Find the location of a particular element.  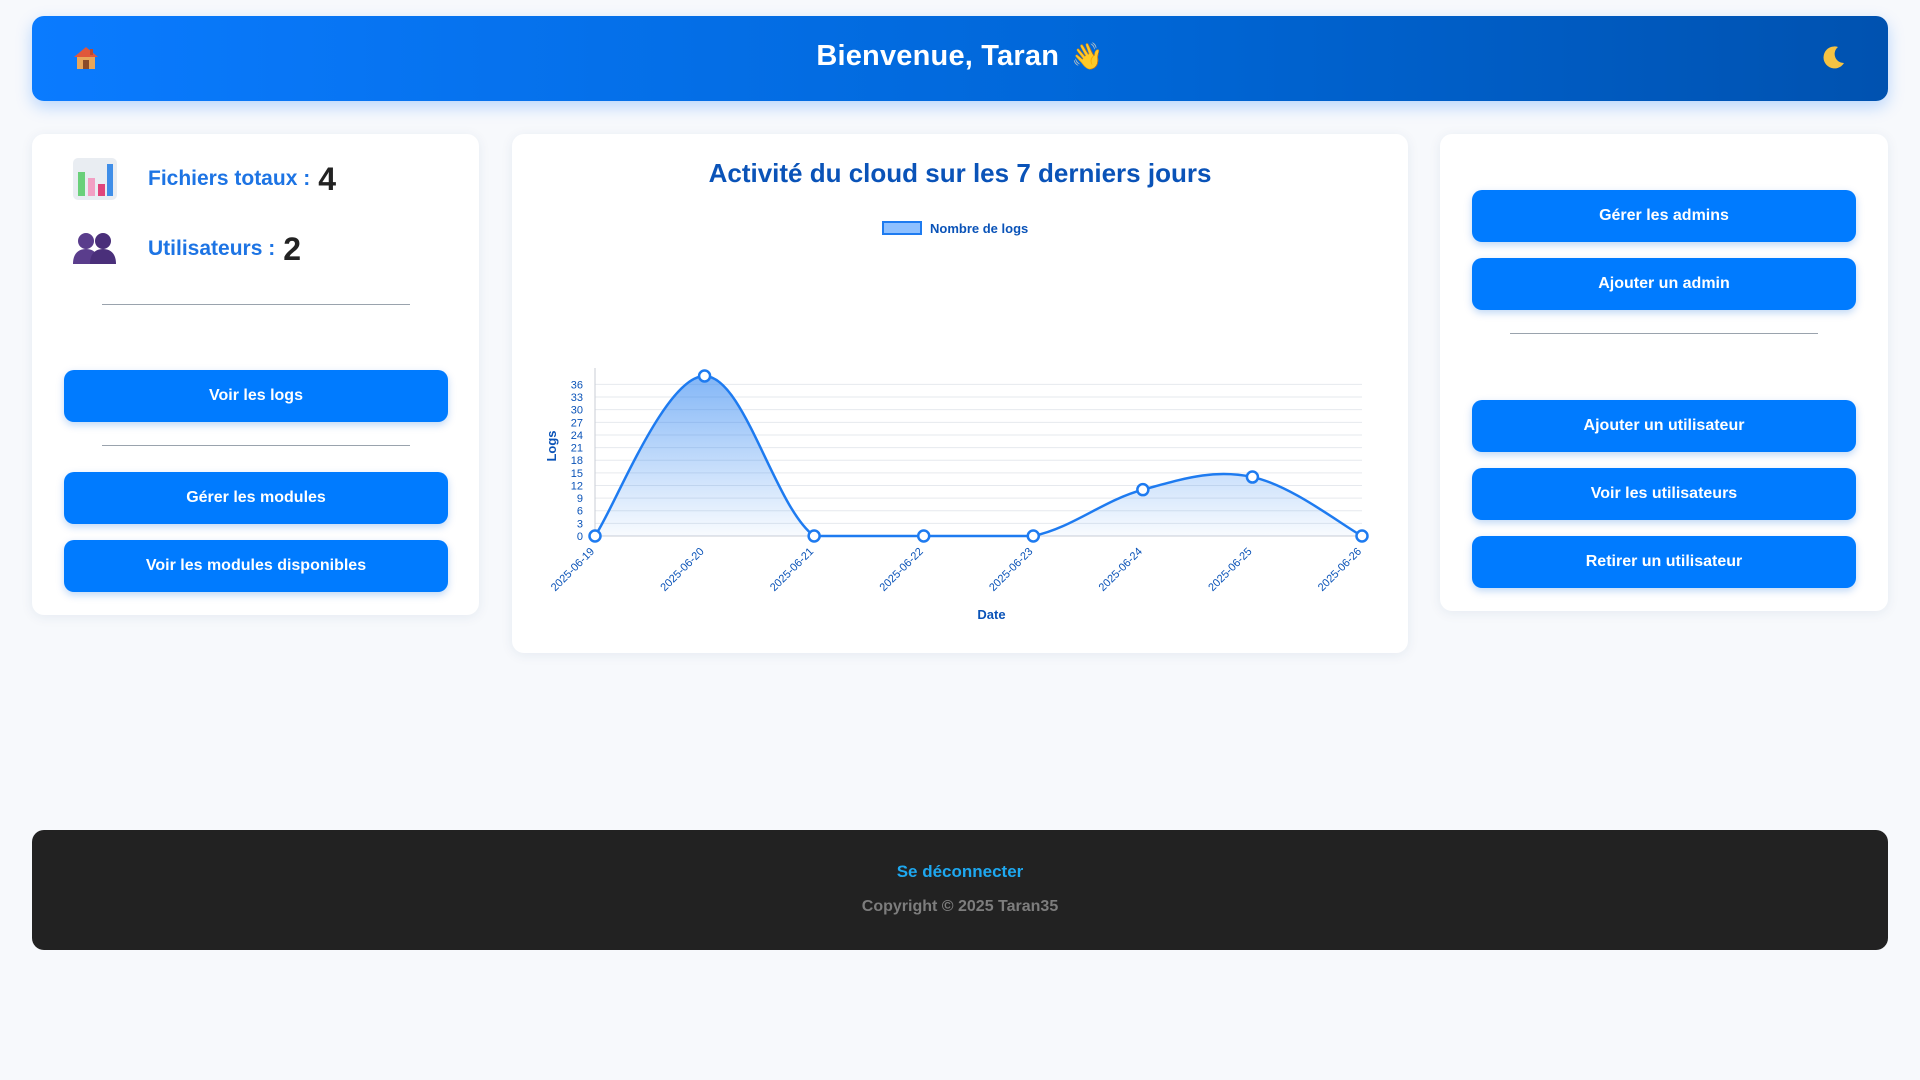

x-tick-label: 2025-06-23 is located at coordinates (1011, 570).